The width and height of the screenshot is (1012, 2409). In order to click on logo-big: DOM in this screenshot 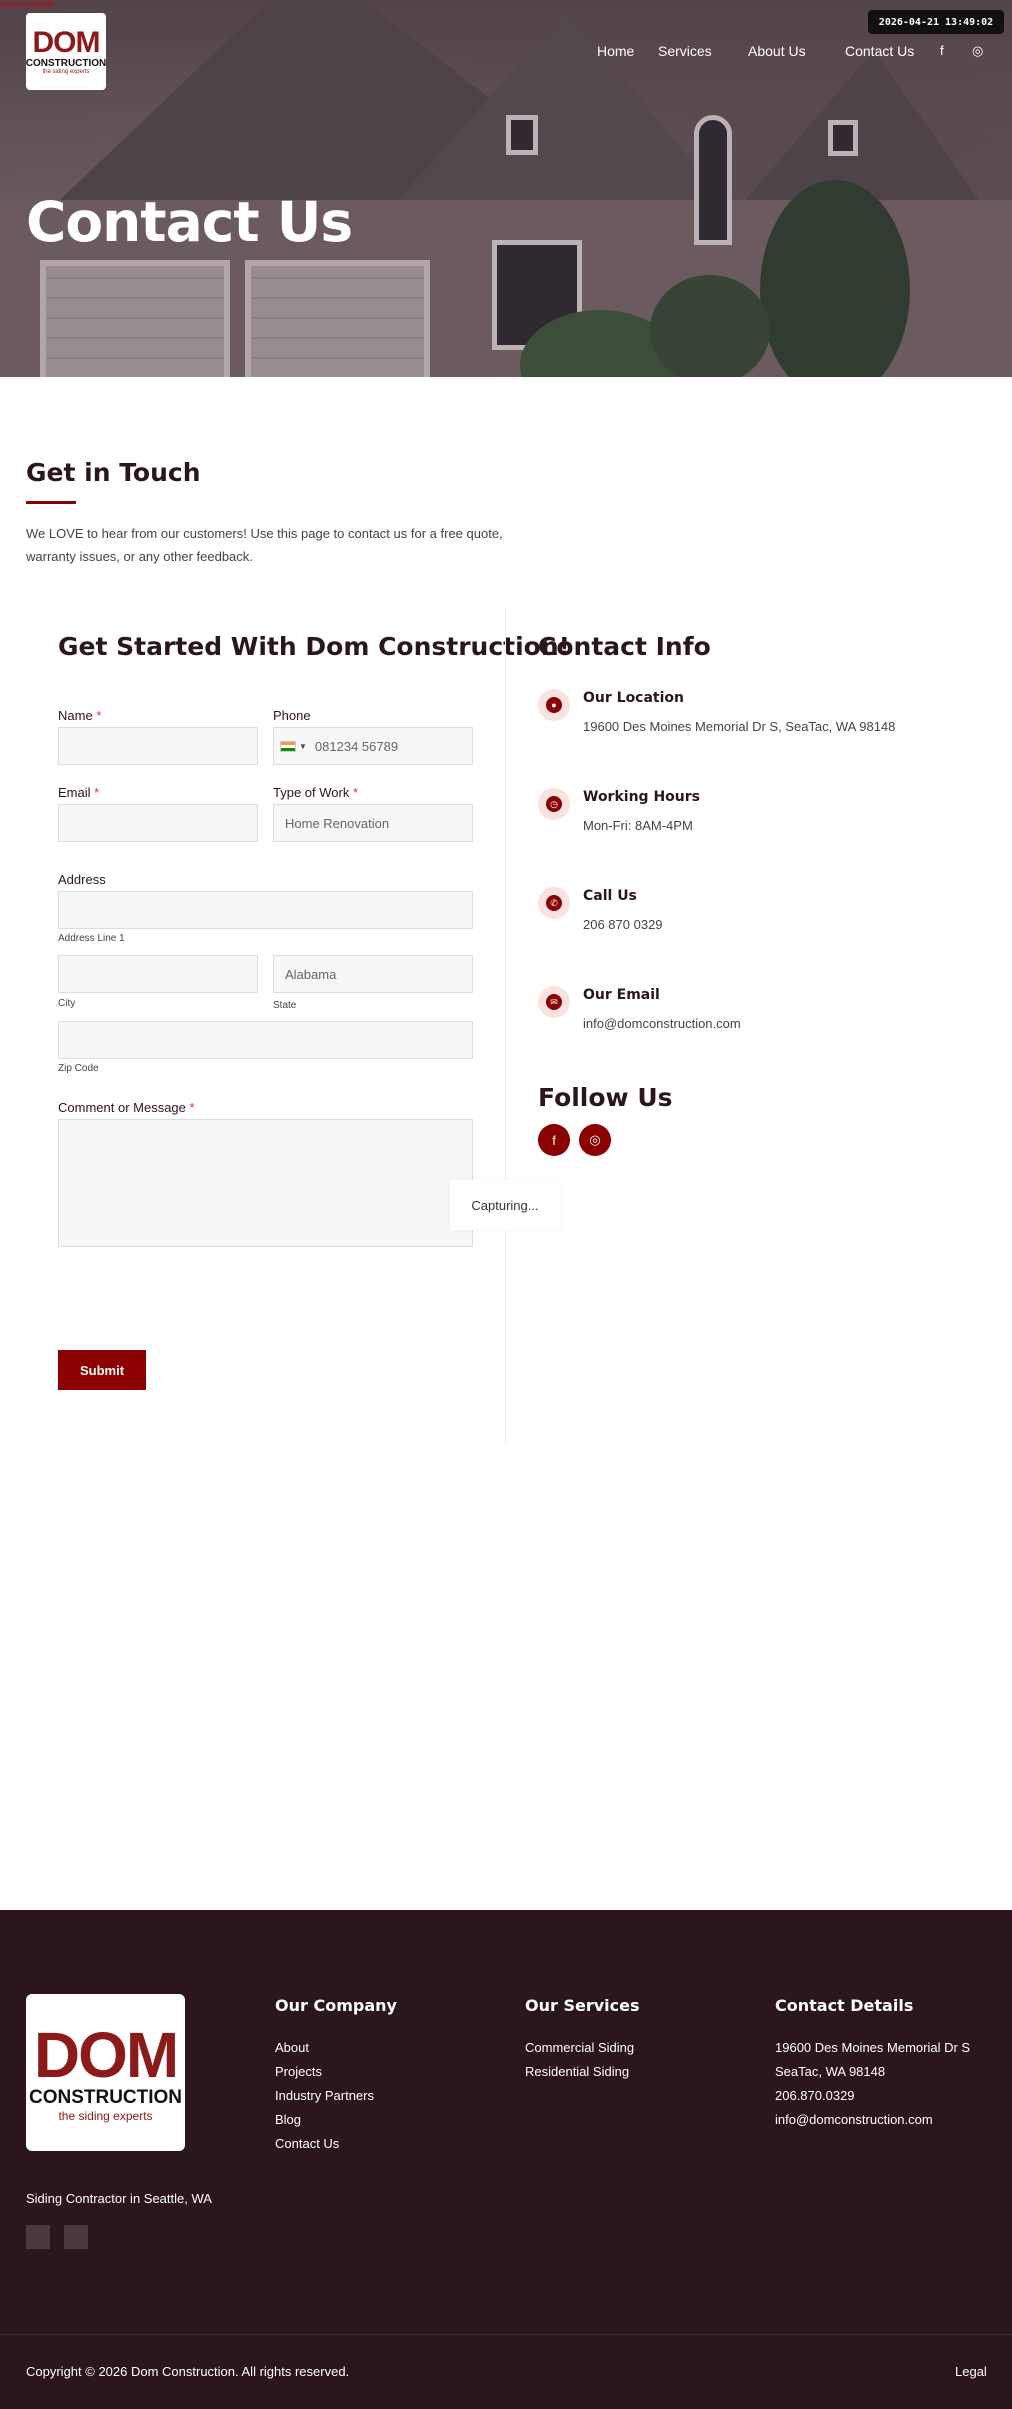, I will do `click(66, 42)`.